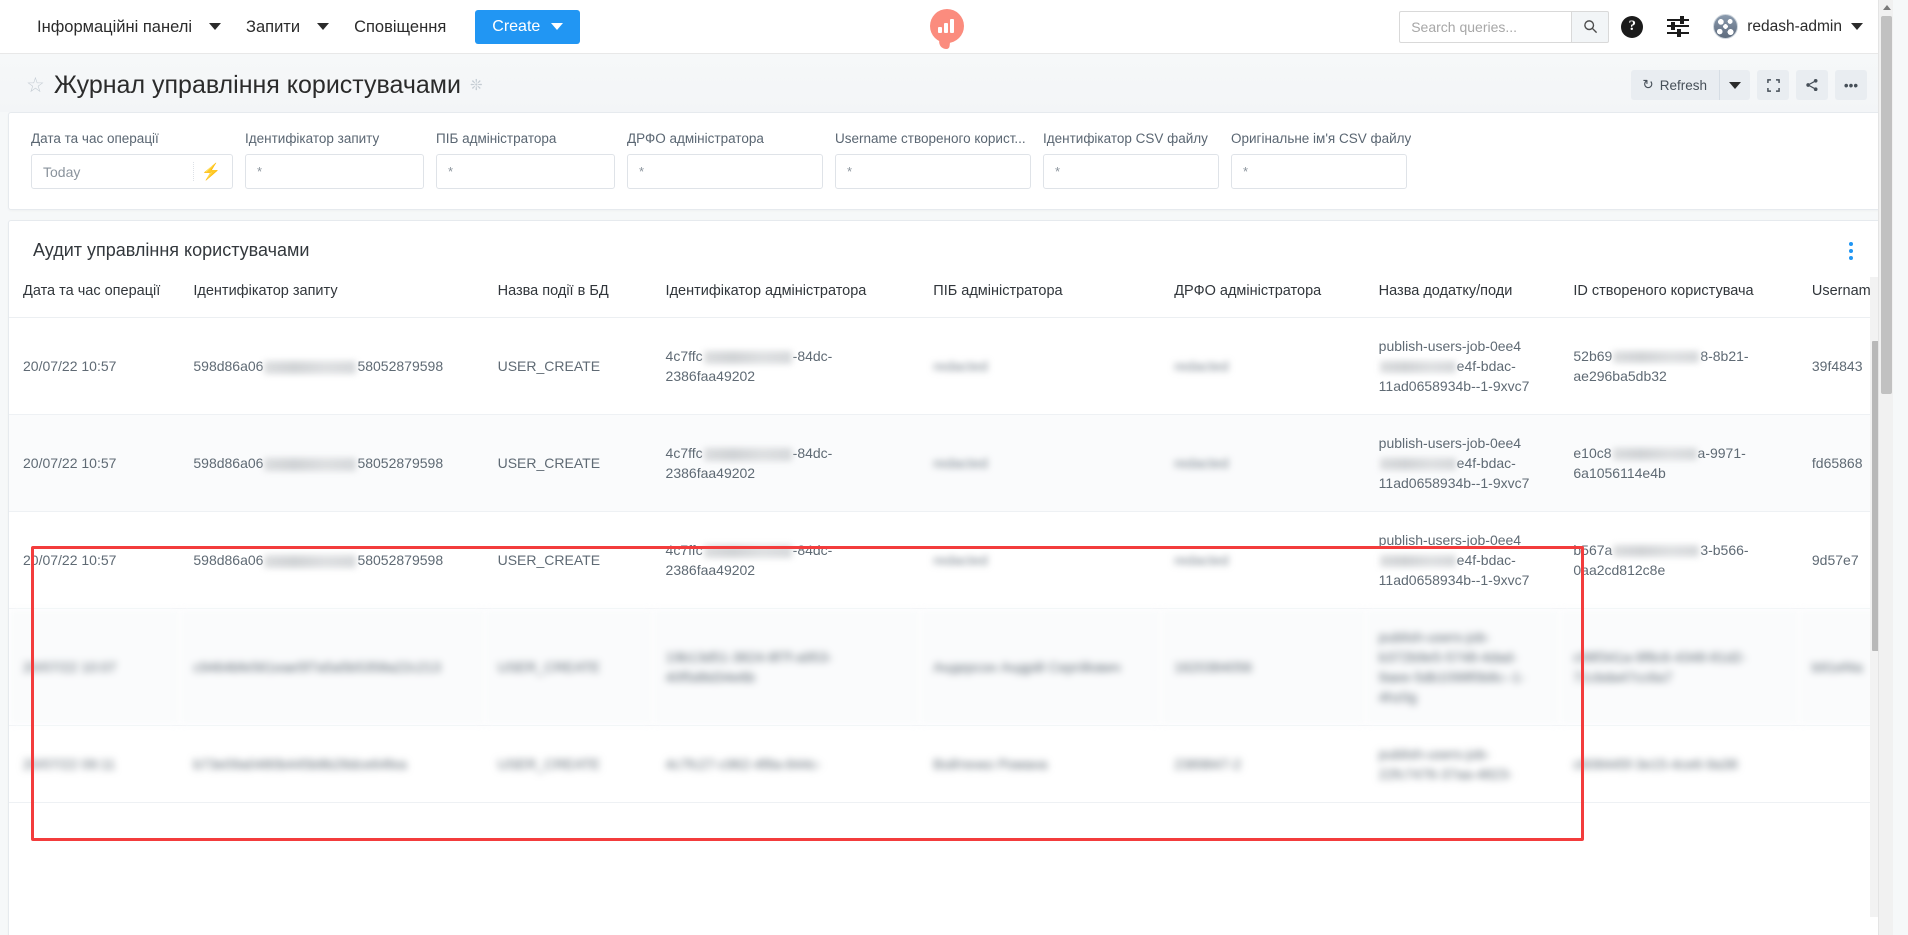  I want to click on filter-label: Ідентифікатор запиту, so click(312, 138).